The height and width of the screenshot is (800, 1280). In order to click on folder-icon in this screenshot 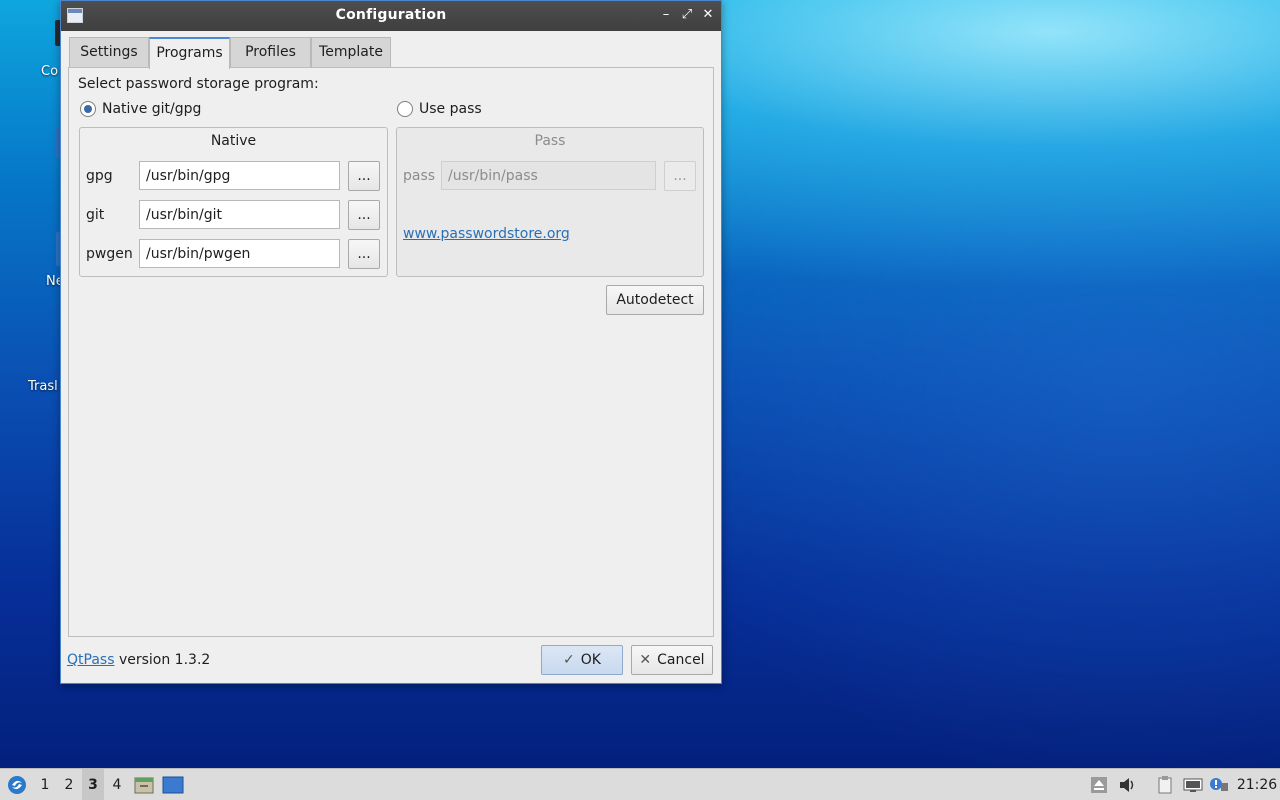, I will do `click(144, 785)`.